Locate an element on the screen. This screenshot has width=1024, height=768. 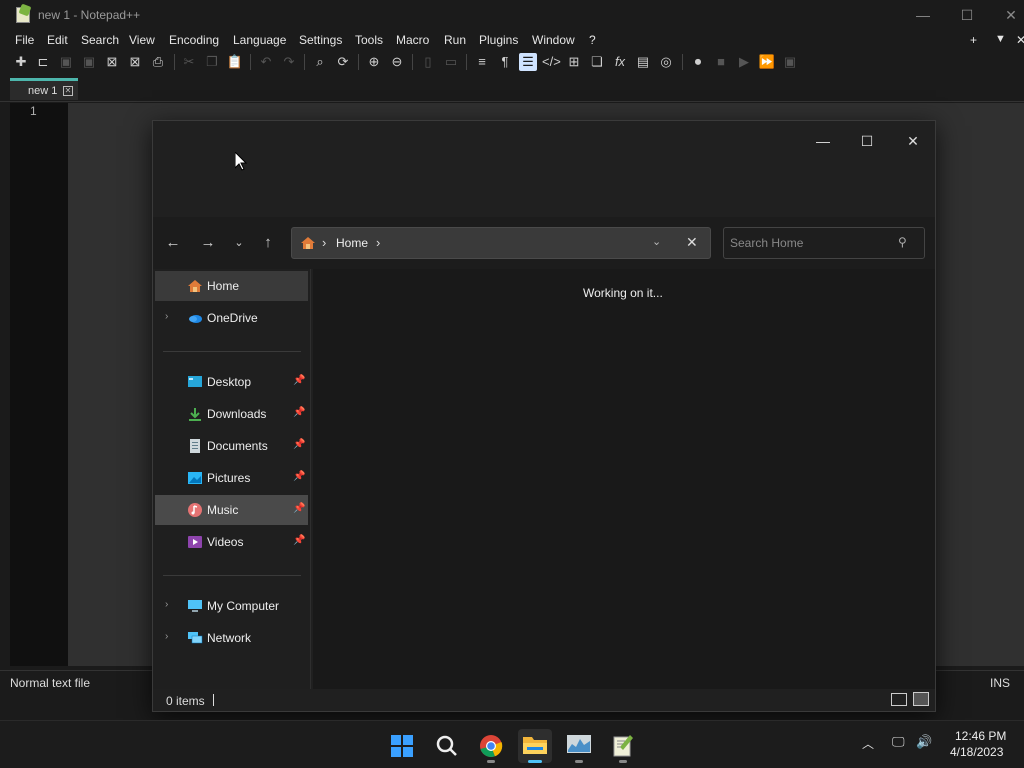
show-all-chars-icon: ¶ is located at coordinates (505, 62).